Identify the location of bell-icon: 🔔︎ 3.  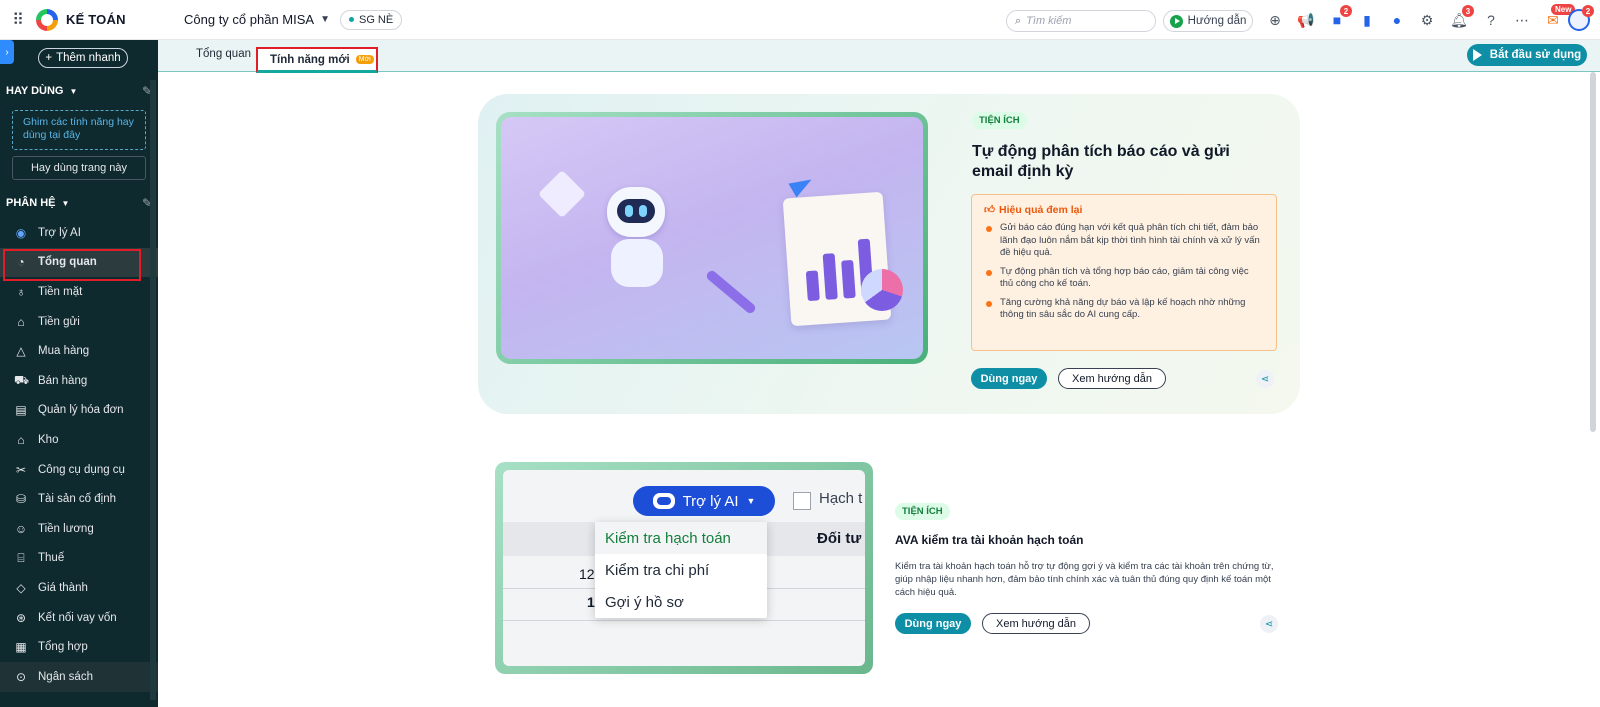
(1462, 17).